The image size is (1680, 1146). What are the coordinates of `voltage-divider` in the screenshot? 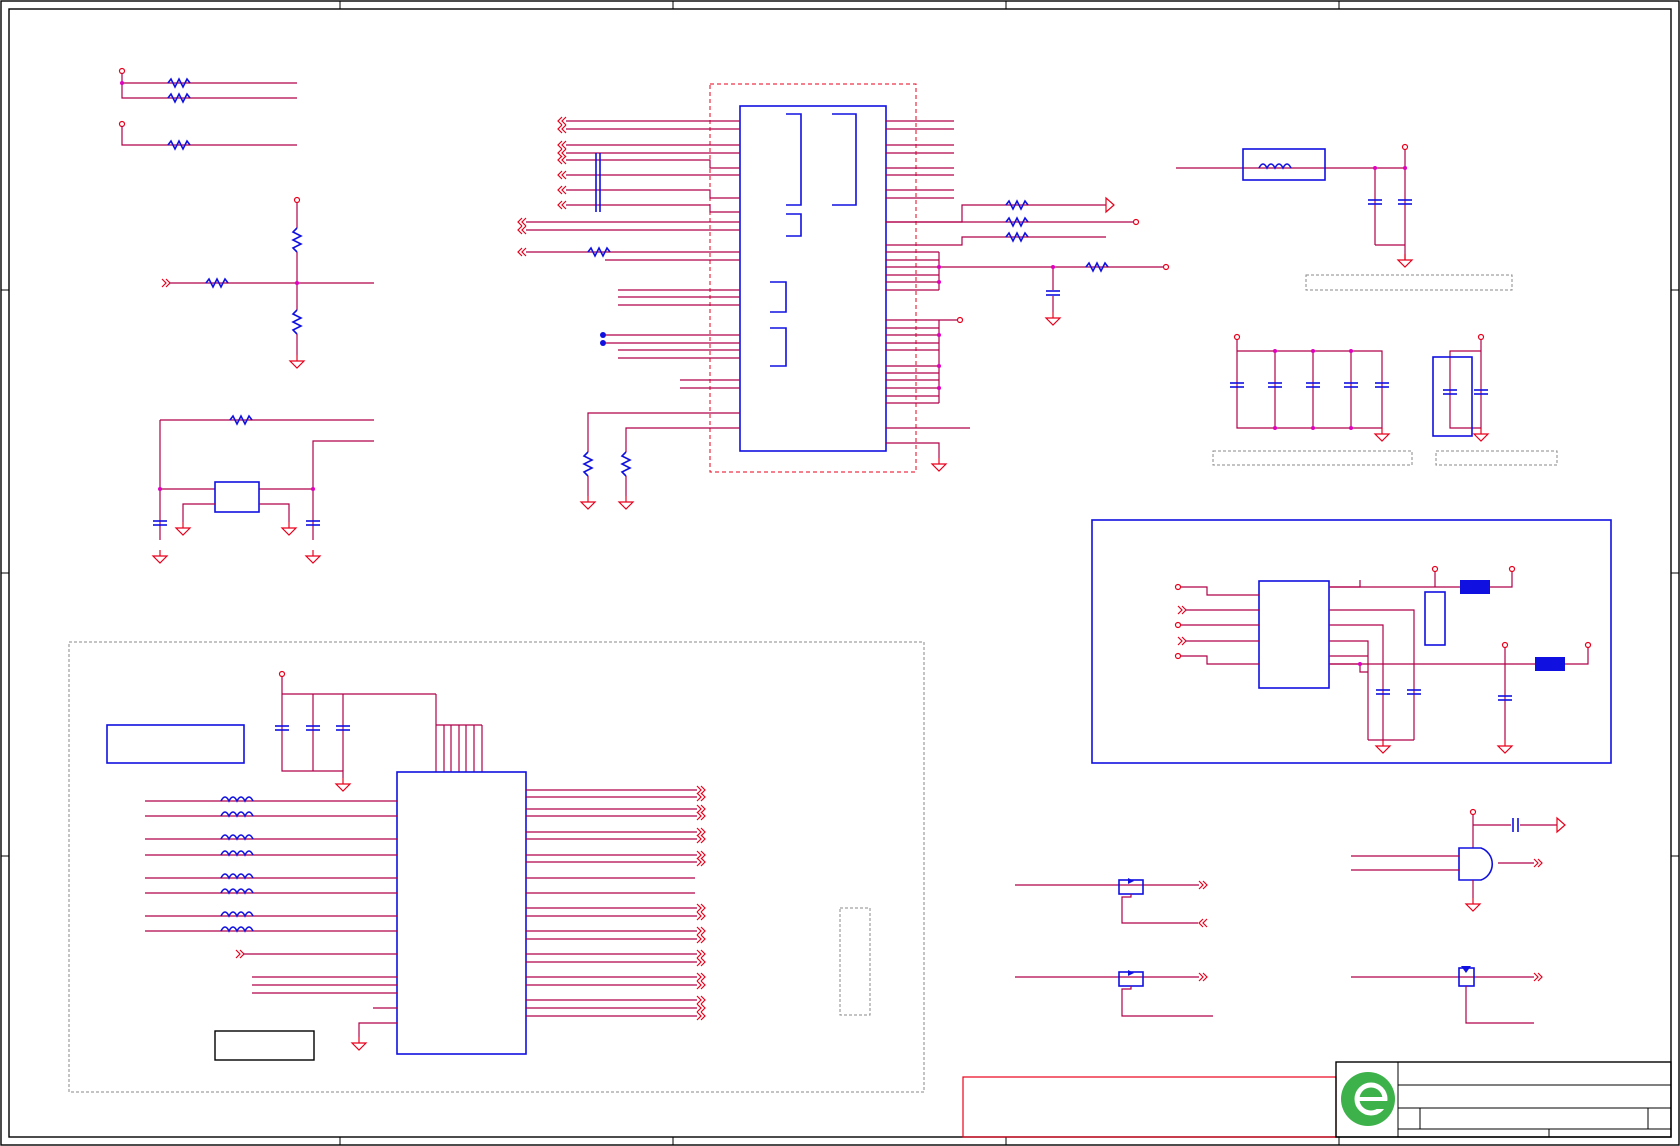 It's located at (267, 282).